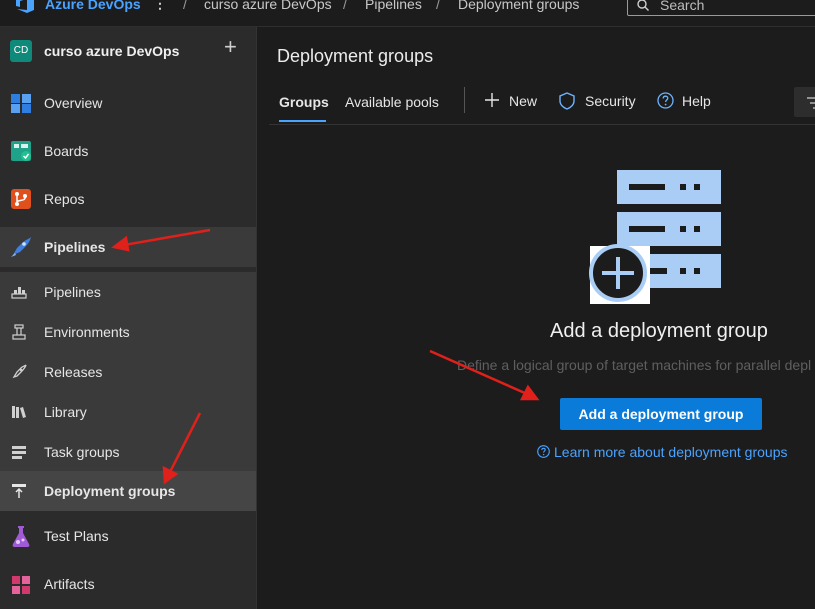  I want to click on security-button: Security, so click(604, 101).